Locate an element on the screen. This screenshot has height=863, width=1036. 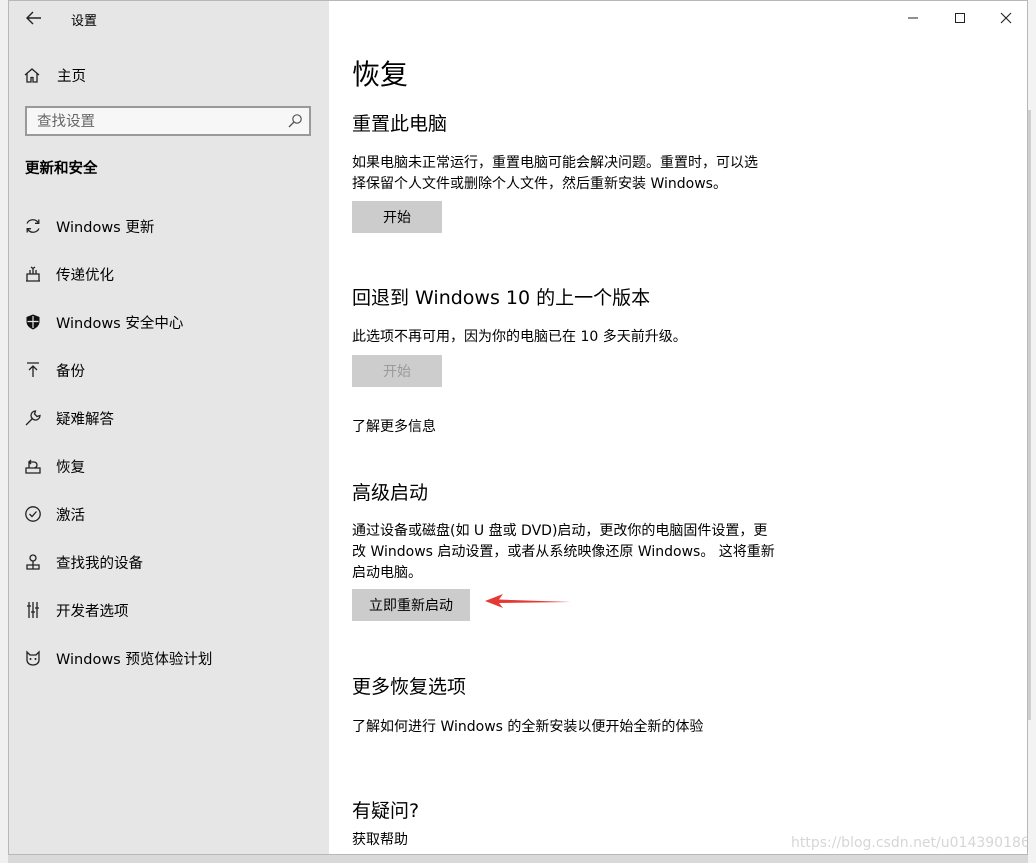
background-scrollbar is located at coordinates (1029, 415).